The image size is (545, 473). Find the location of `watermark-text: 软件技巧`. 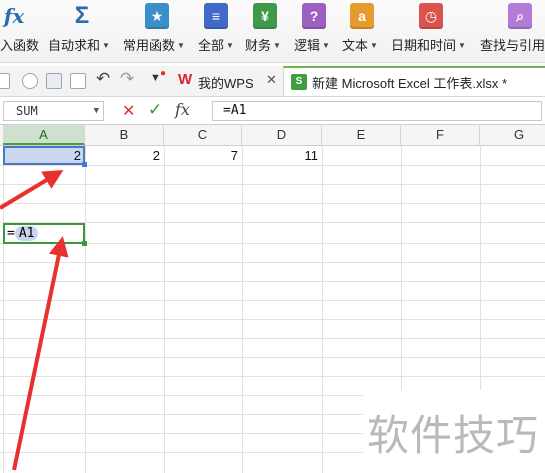

watermark-text: 软件技巧 is located at coordinates (453, 435).